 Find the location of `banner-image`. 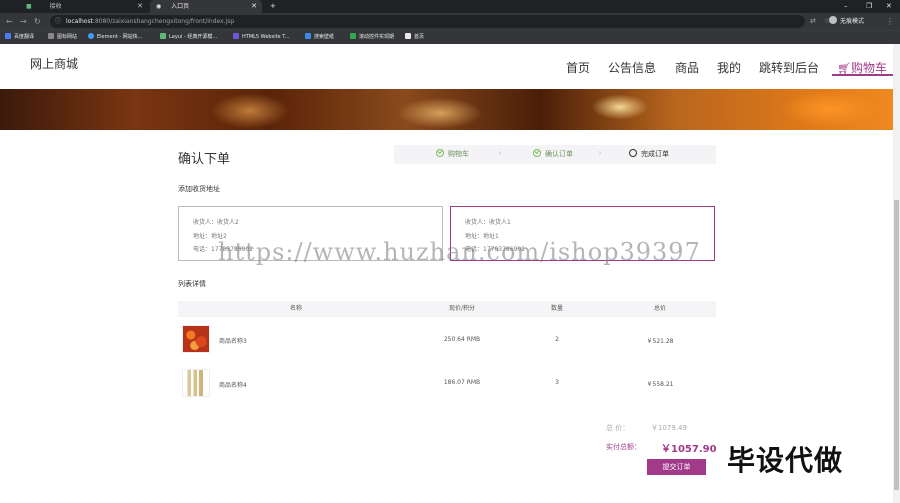

banner-image is located at coordinates (450, 109).